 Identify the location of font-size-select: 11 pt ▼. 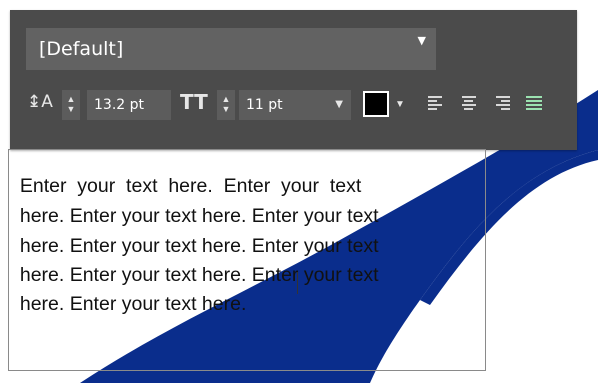
(295, 105).